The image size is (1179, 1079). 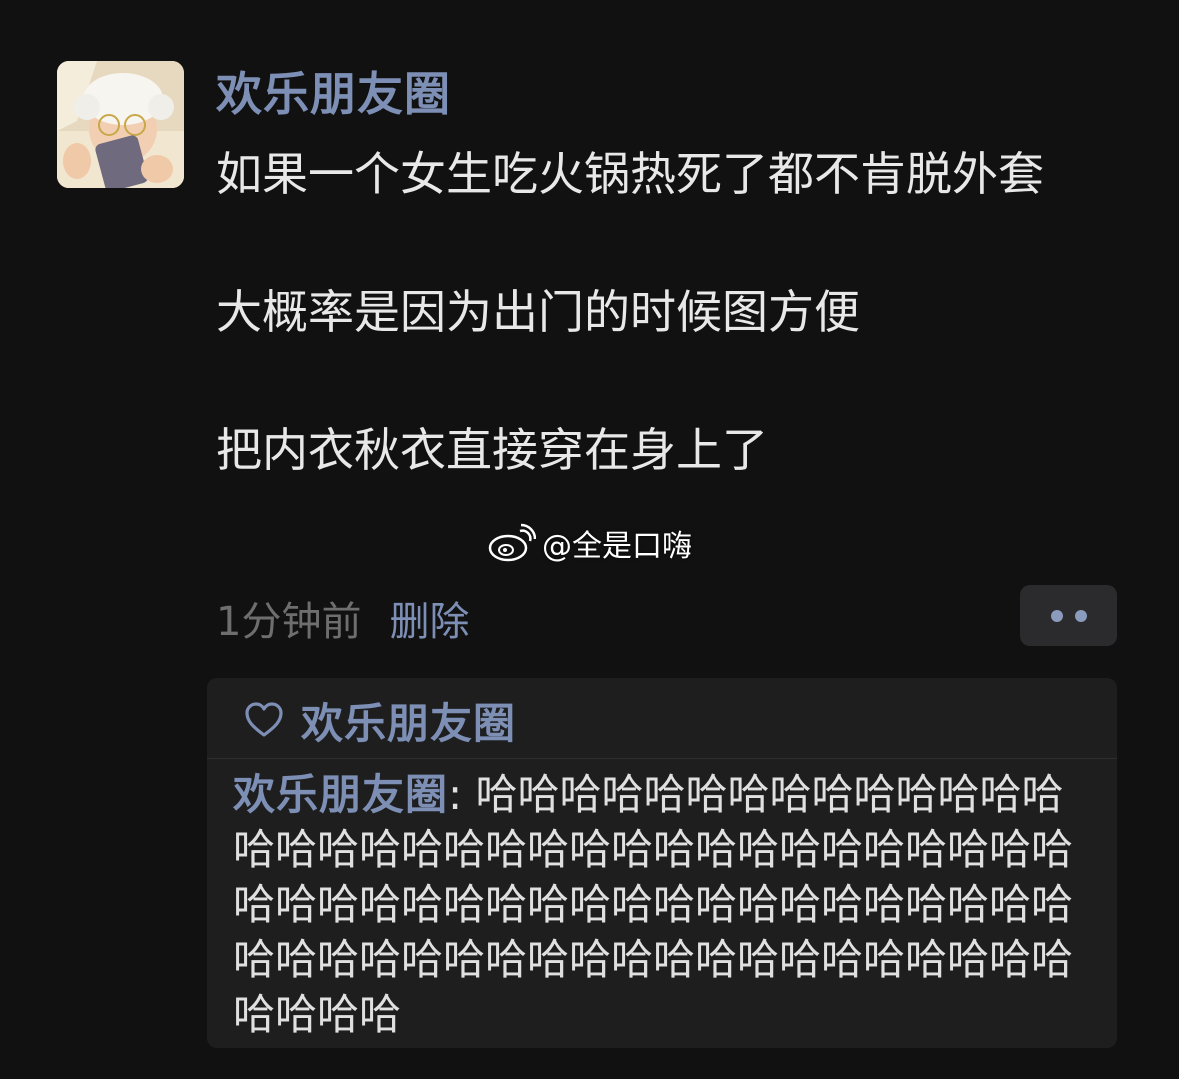 I want to click on post-paragraph: 如果一个女生吃火锅热死了都不肯脱外套, so click(x=630, y=174).